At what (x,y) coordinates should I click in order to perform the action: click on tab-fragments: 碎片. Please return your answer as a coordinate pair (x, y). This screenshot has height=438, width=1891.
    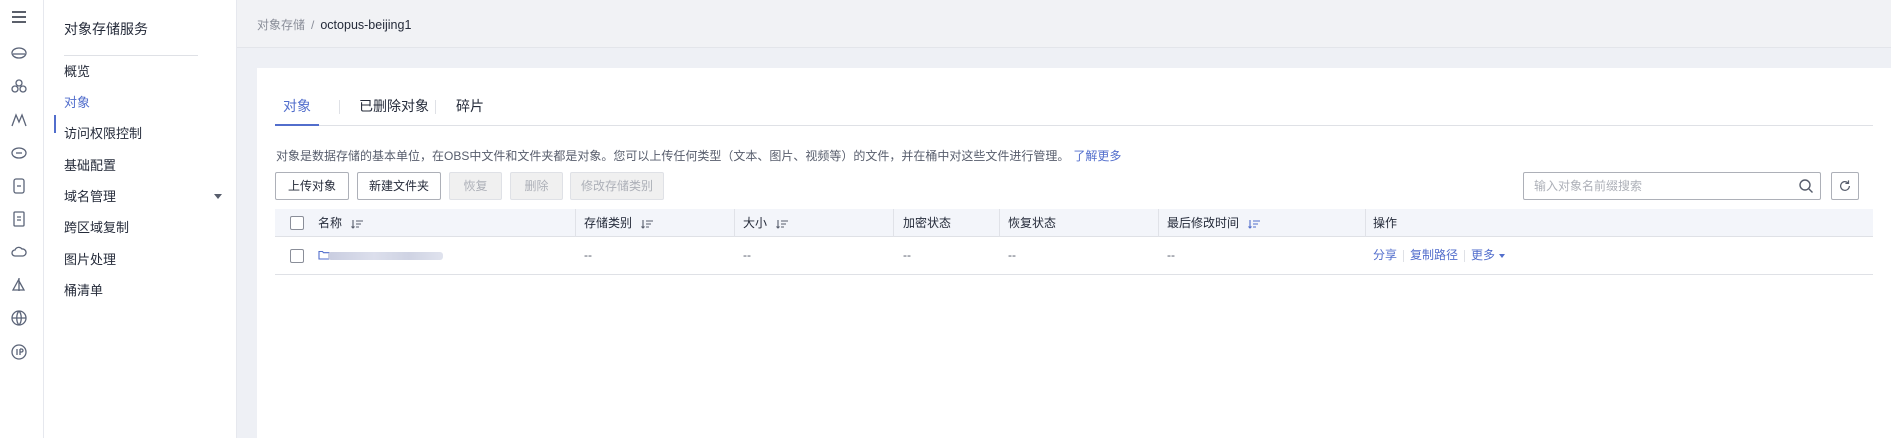
    Looking at the image, I should click on (470, 108).